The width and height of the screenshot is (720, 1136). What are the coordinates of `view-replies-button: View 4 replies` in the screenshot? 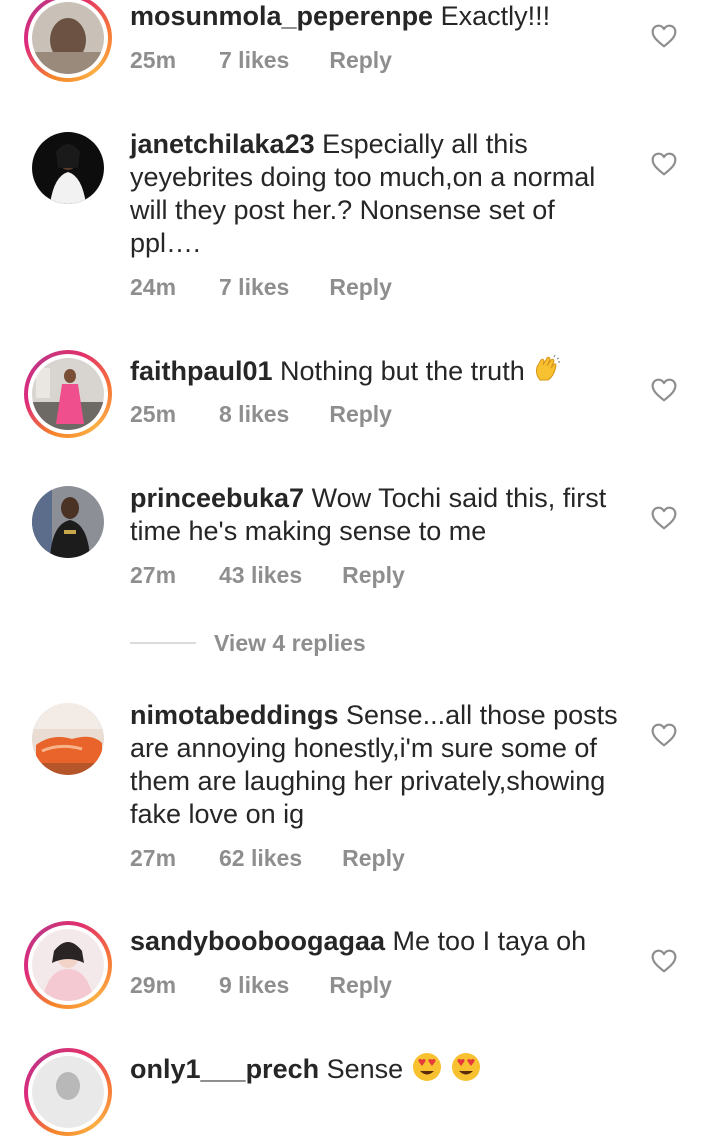 It's located at (248, 643).